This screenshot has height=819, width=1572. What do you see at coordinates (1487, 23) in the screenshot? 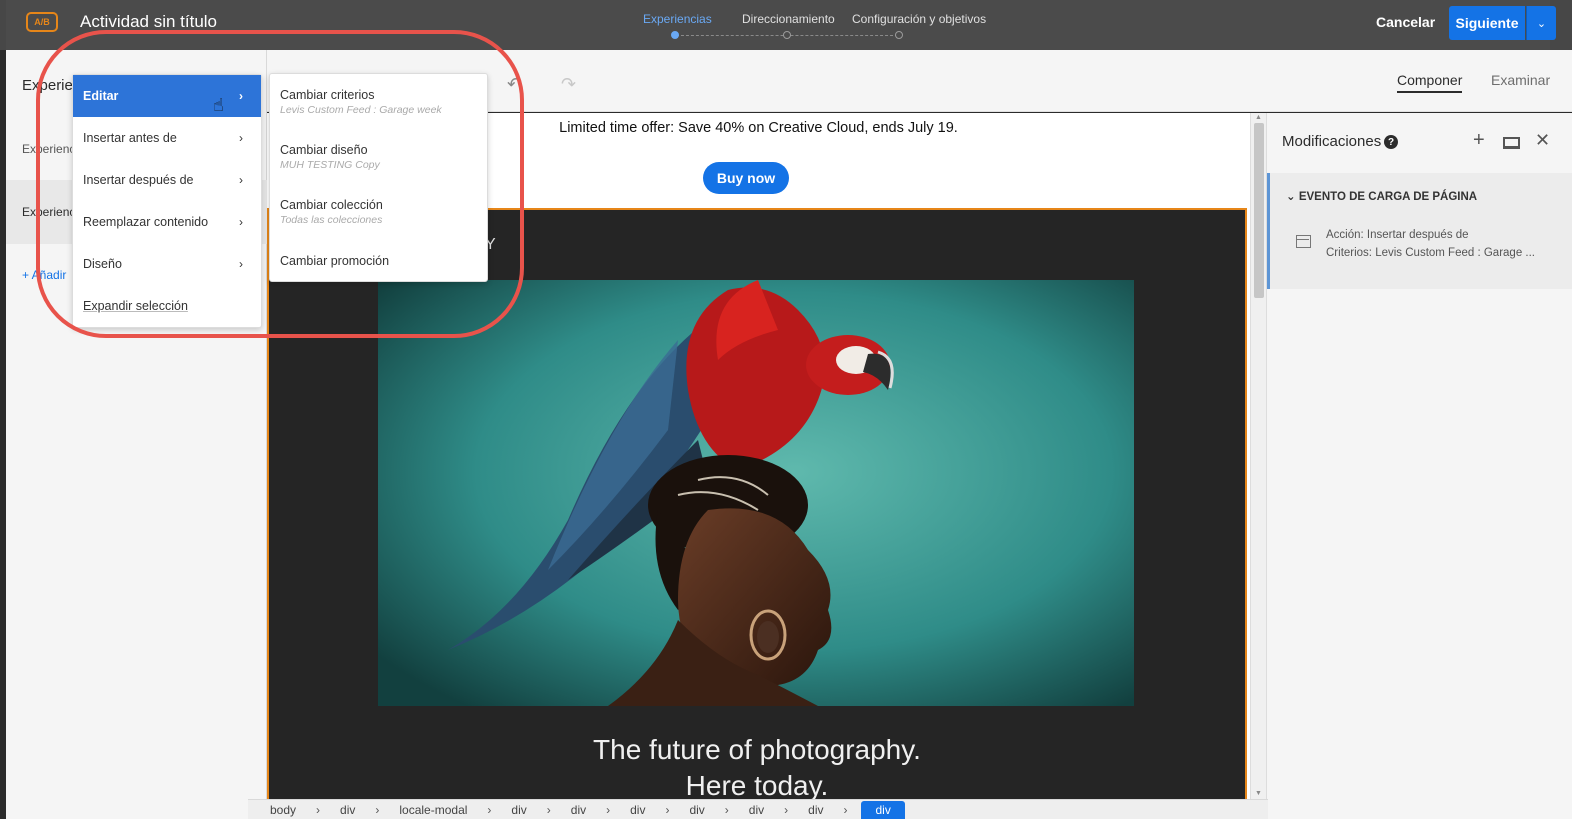
I see `next-button: Siguiente` at bounding box center [1487, 23].